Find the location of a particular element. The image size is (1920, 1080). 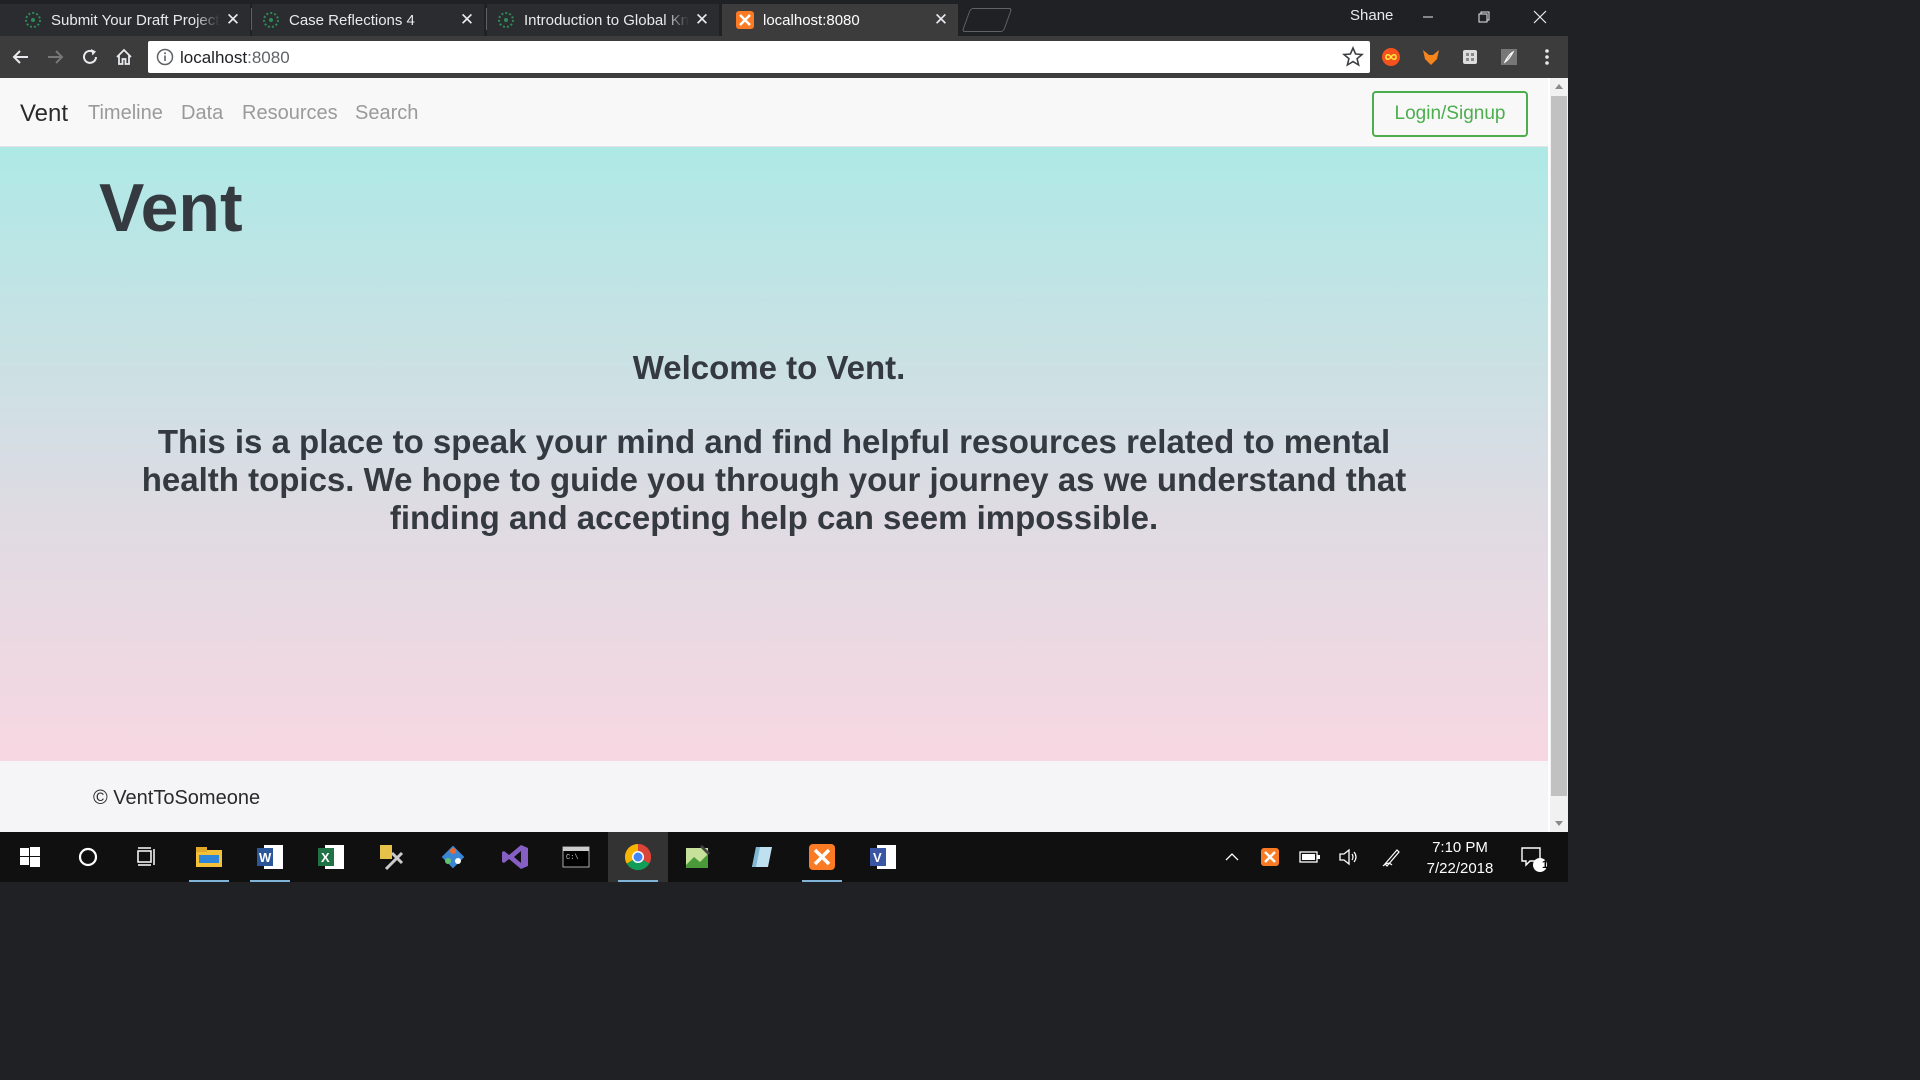

word-icon: W is located at coordinates (270, 857).